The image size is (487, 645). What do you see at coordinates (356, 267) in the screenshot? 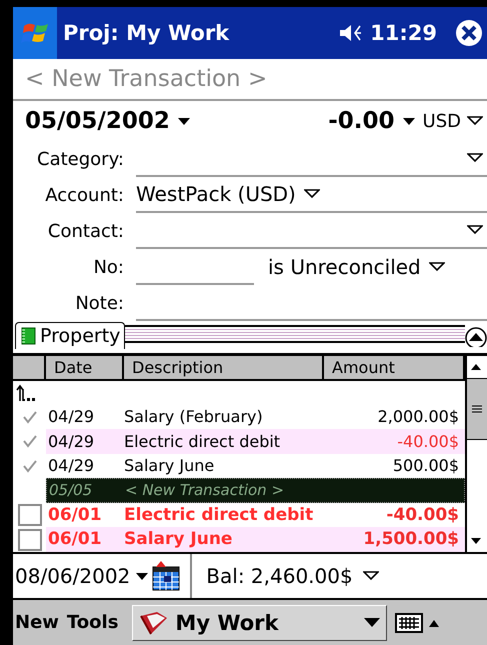
I see `status-dropdown: is Unreconciled` at bounding box center [356, 267].